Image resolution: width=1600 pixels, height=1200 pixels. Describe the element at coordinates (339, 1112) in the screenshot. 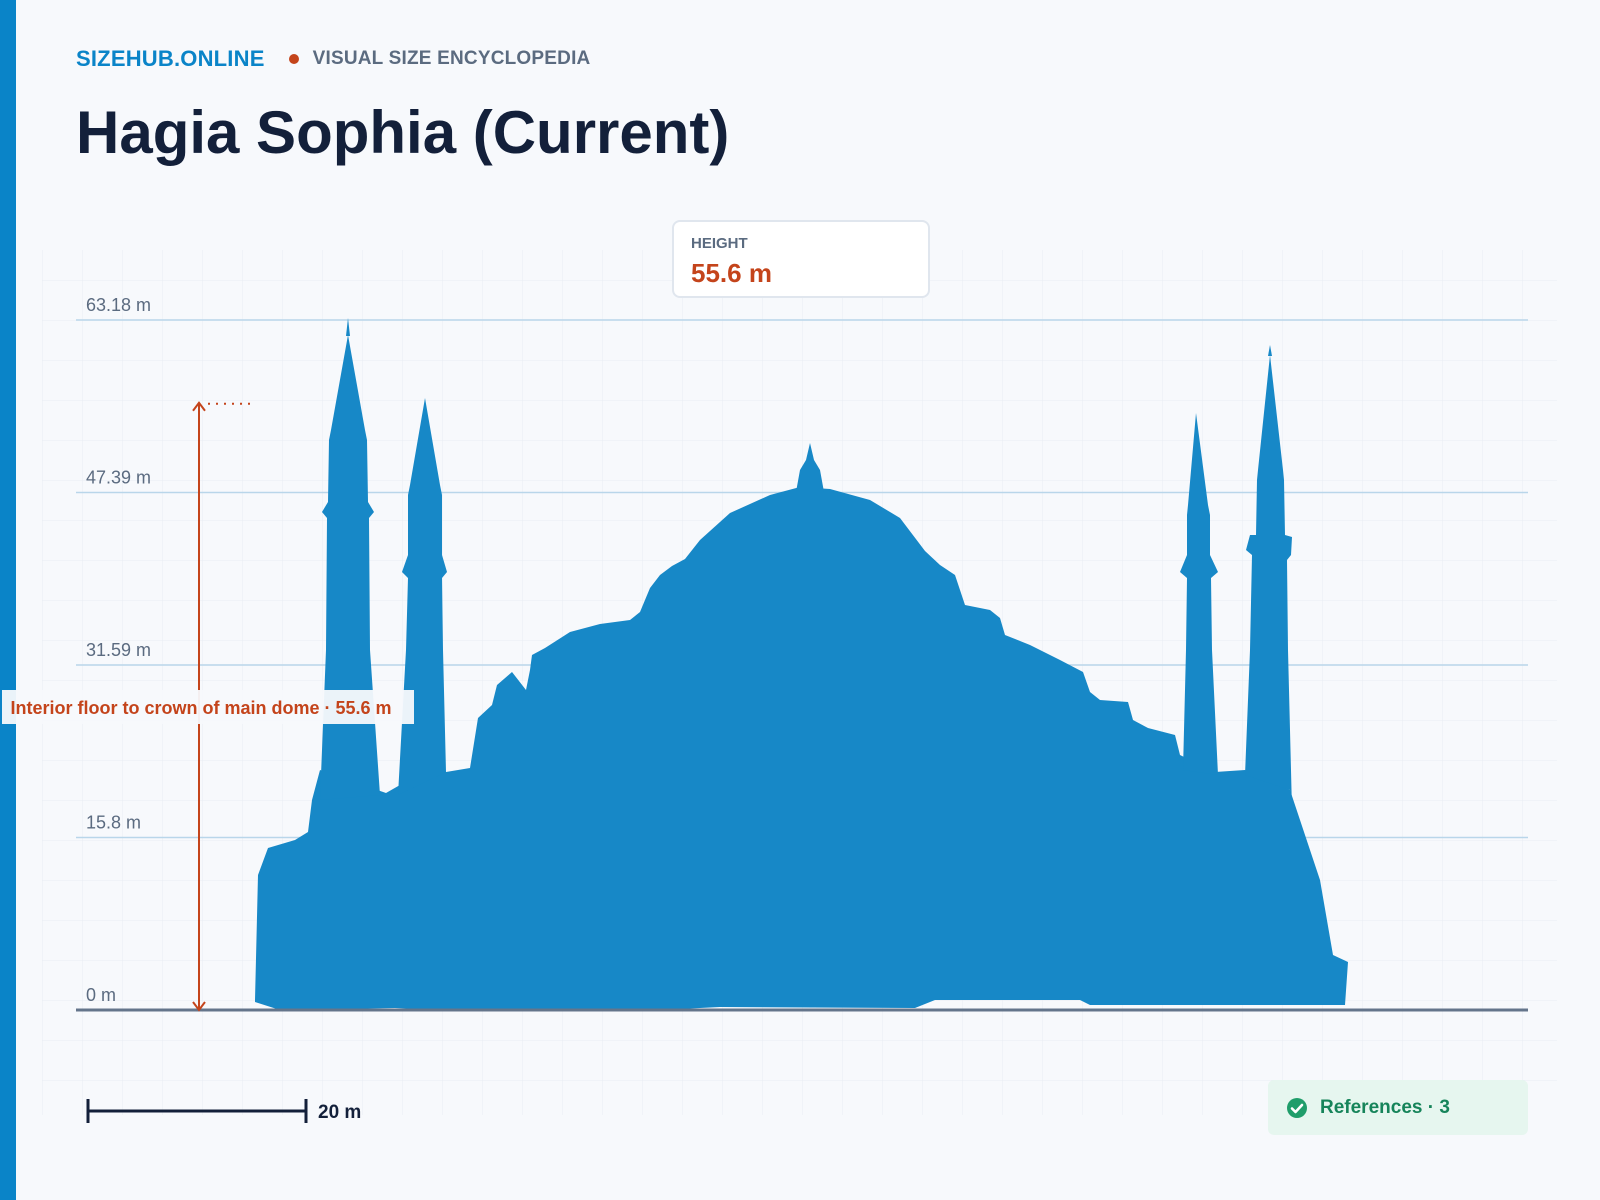

I see `scale-bar-label: 20 m` at that location.